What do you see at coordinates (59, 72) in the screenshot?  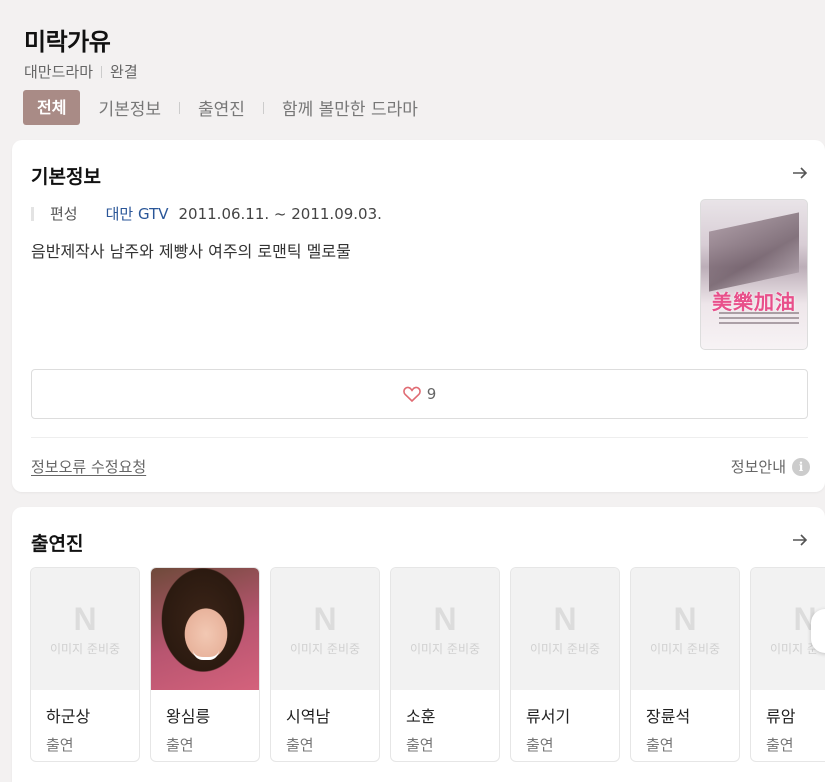 I see `genre-label: 대만드라마` at bounding box center [59, 72].